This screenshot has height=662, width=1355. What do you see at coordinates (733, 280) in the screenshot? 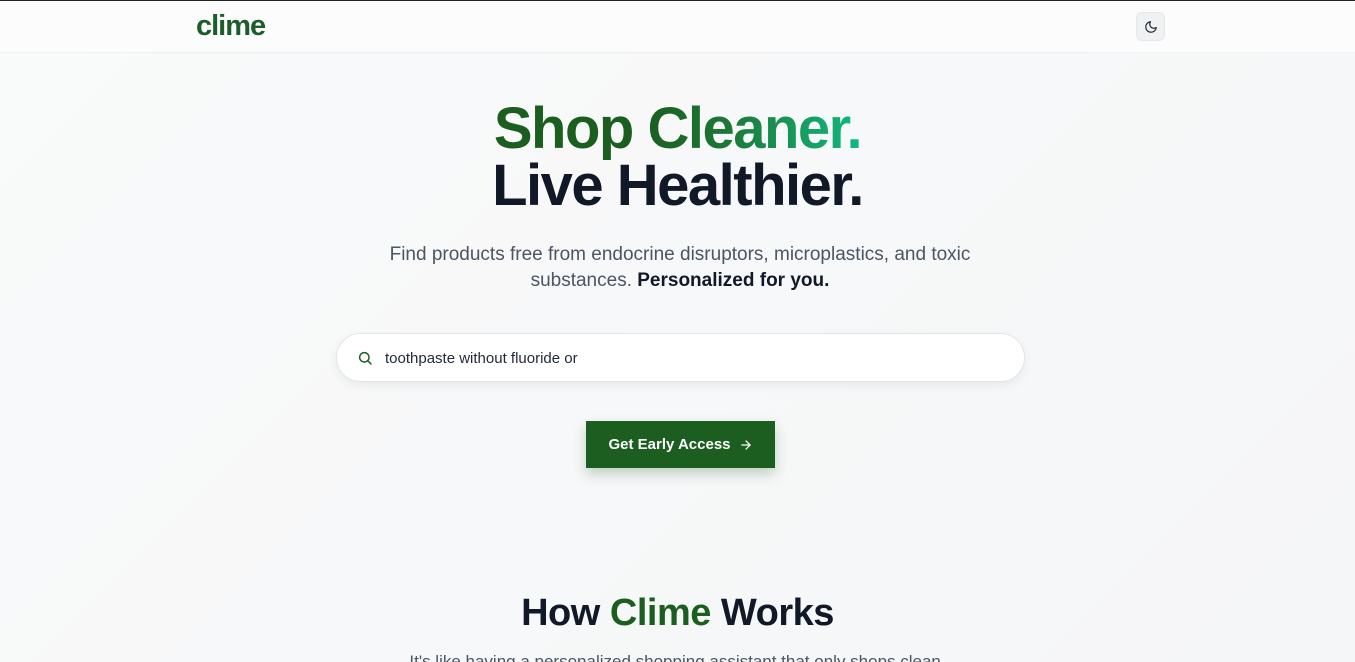
I see `hero-subtitle-bold: Personalized for you.` at bounding box center [733, 280].